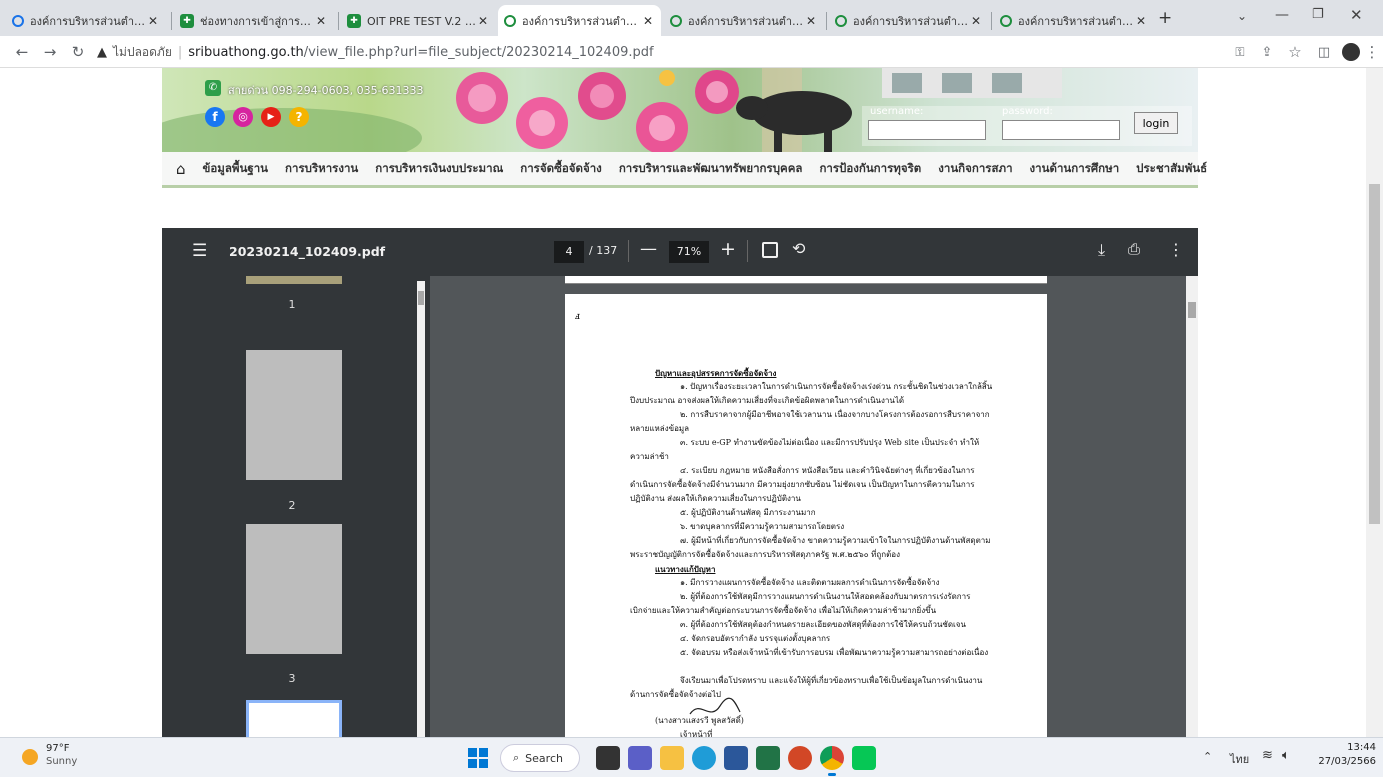 Image resolution: width=1383 pixels, height=777 pixels. Describe the element at coordinates (1156, 123) in the screenshot. I see `login-button: login` at that location.